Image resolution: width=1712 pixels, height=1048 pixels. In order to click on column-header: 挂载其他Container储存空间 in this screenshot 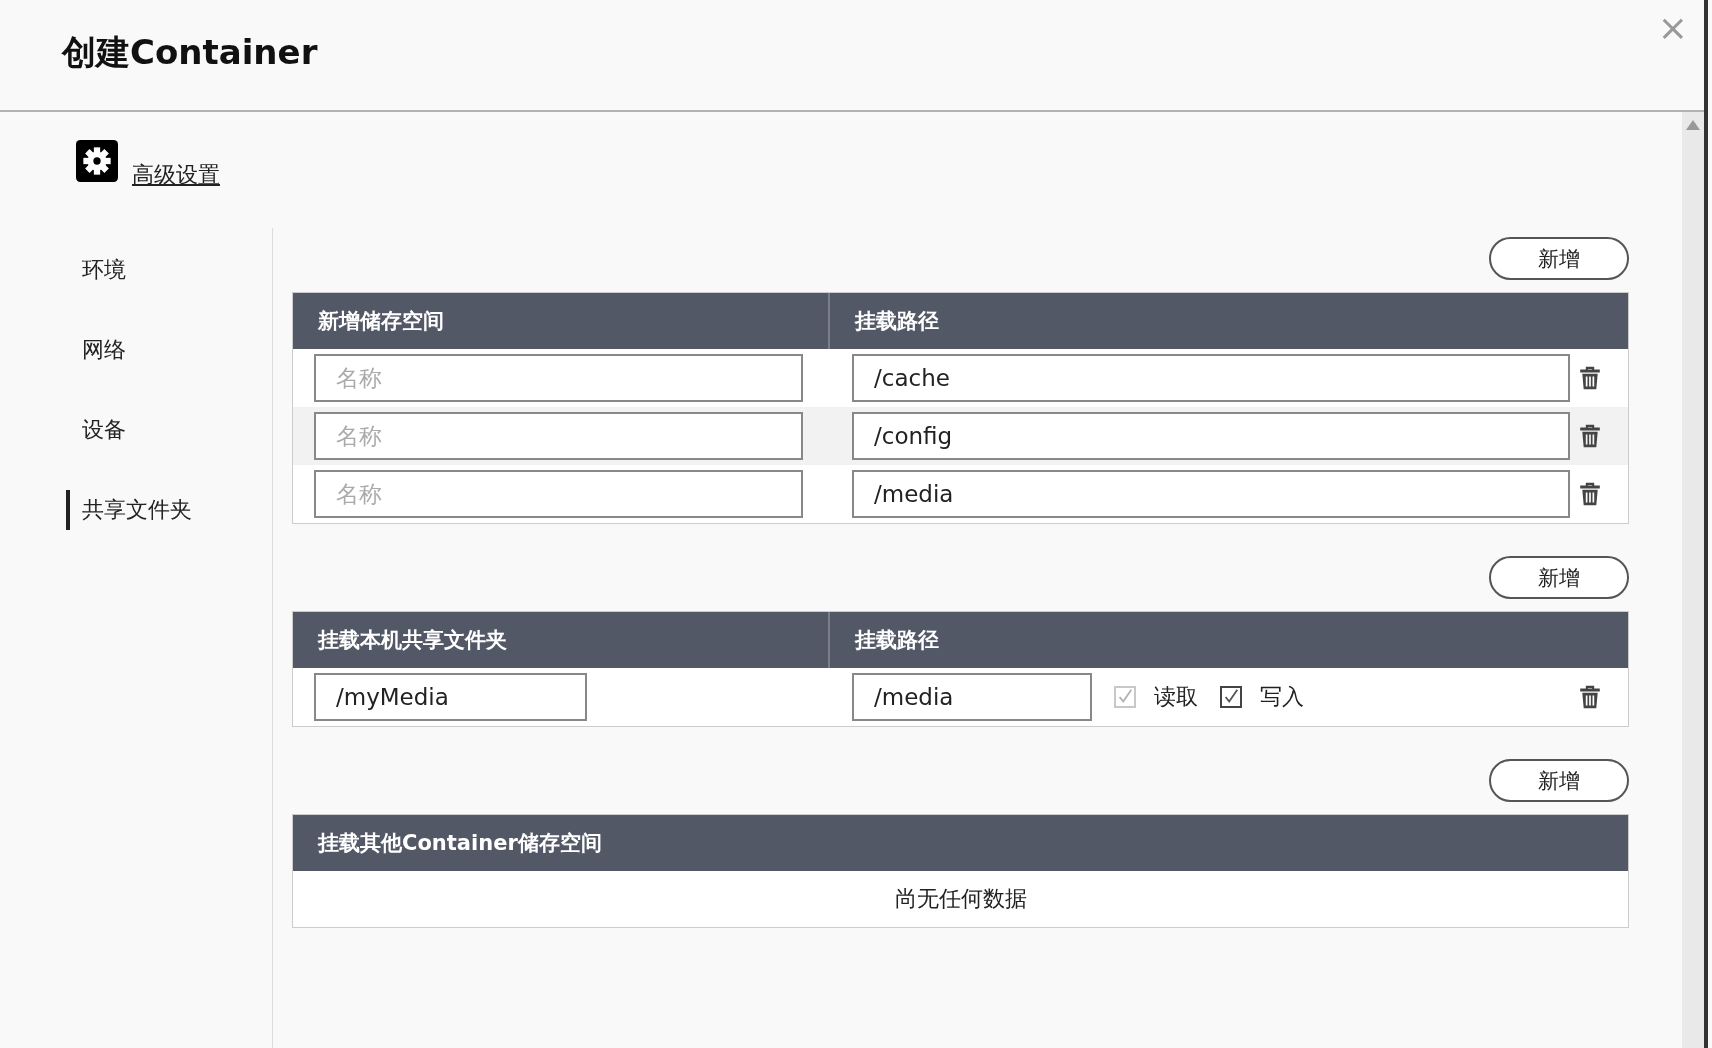, I will do `click(459, 843)`.